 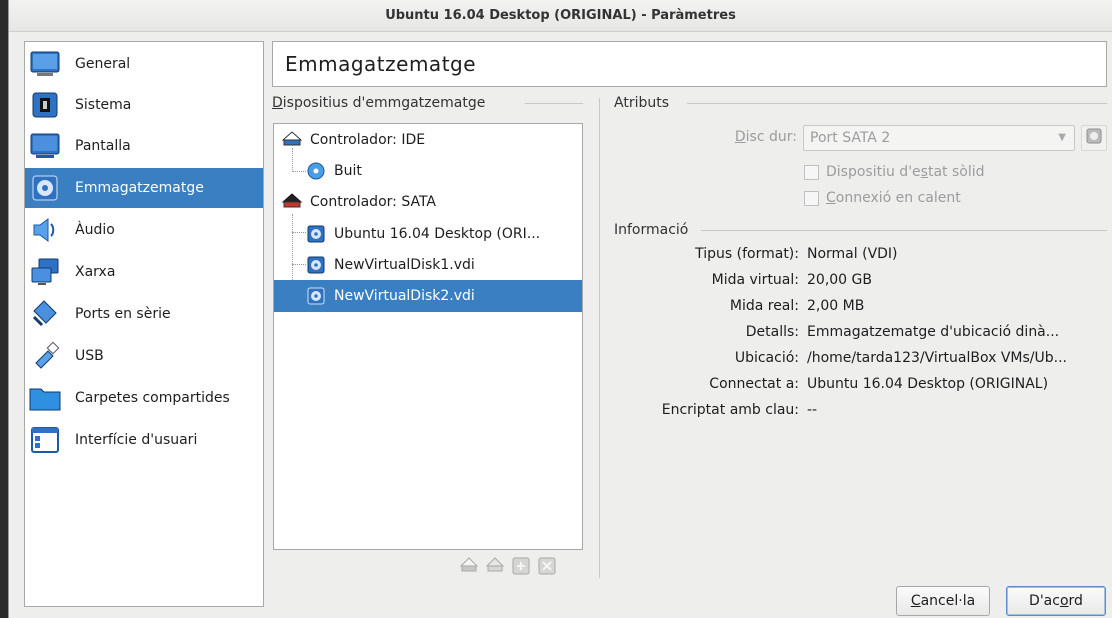 I want to click on sidebar-item-display: Pantalla, so click(x=144, y=146).